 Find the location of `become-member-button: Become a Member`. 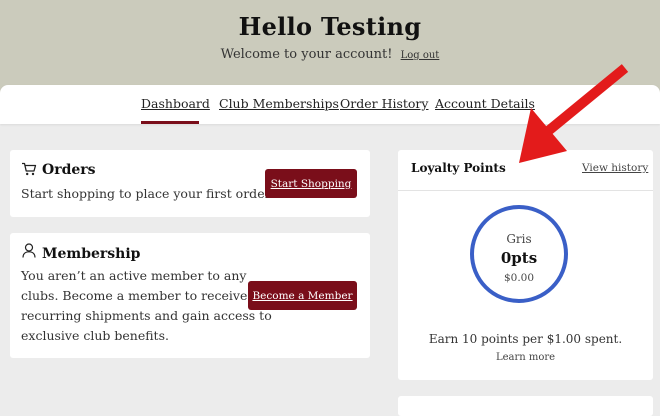

become-member-button: Become a Member is located at coordinates (302, 295).